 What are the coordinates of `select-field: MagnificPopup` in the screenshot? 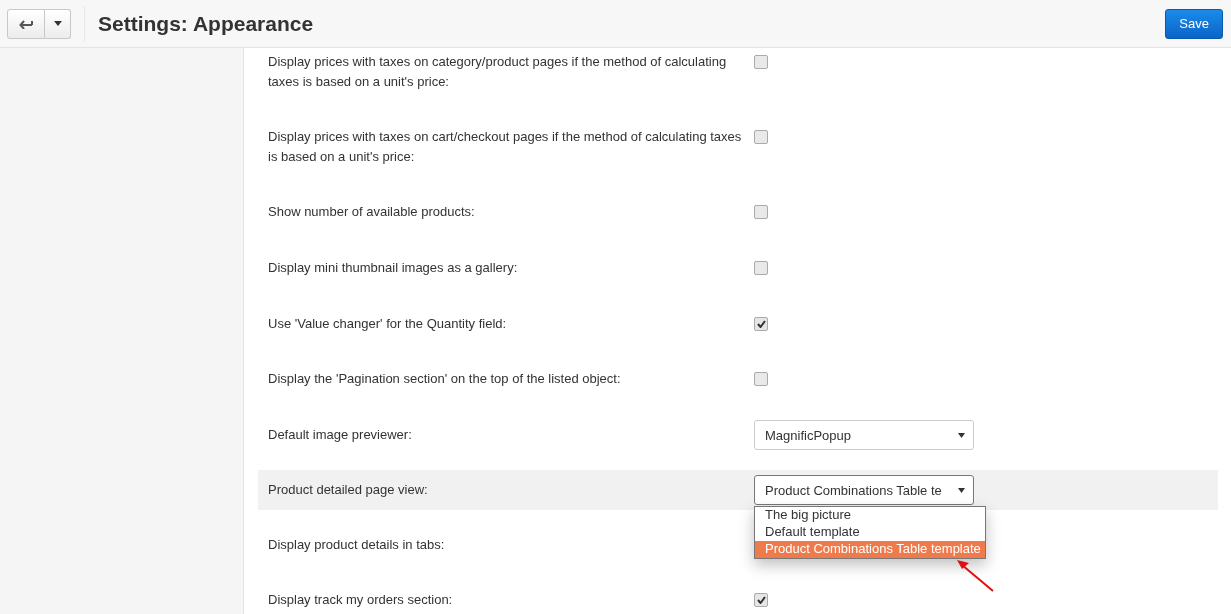 It's located at (864, 435).